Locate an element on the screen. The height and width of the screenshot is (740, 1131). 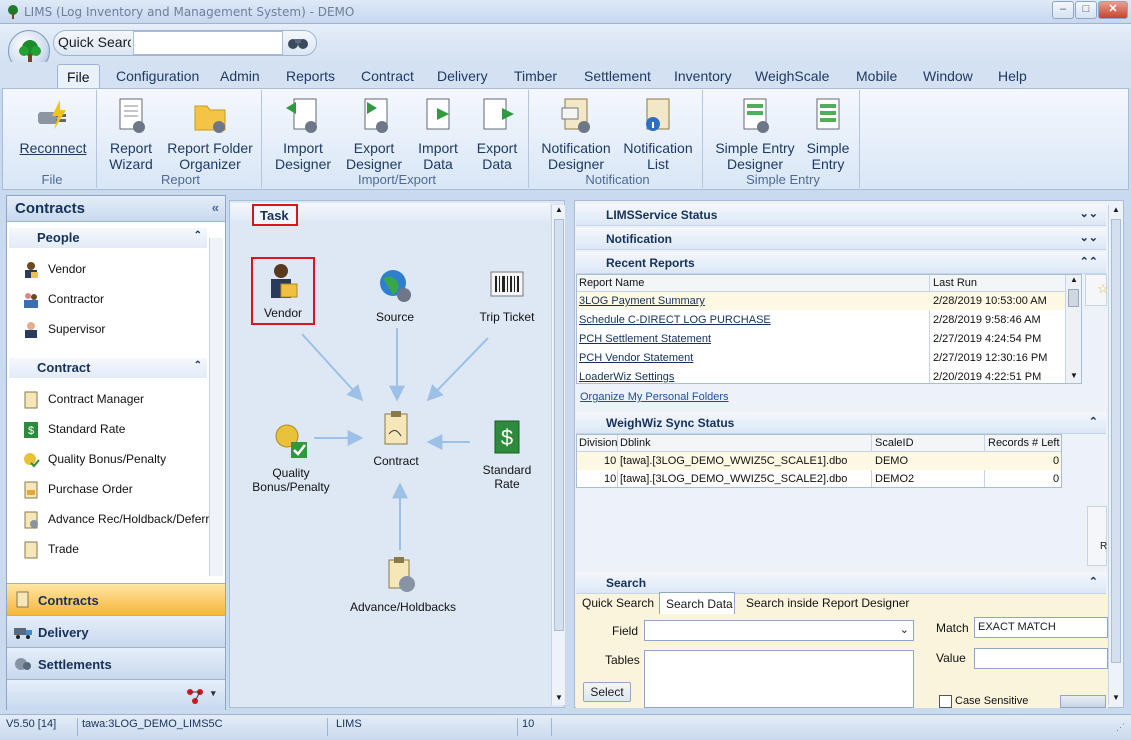
sidebar-item-quality-bonus: Quality Bonus/Penalty is located at coordinates (94, 460).